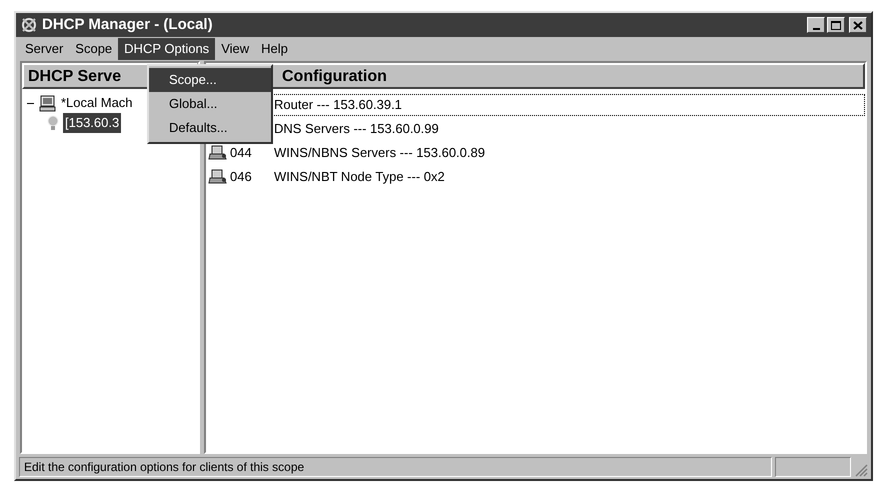 Image resolution: width=881 pixels, height=486 pixels. I want to click on menu-item: Help, so click(274, 49).